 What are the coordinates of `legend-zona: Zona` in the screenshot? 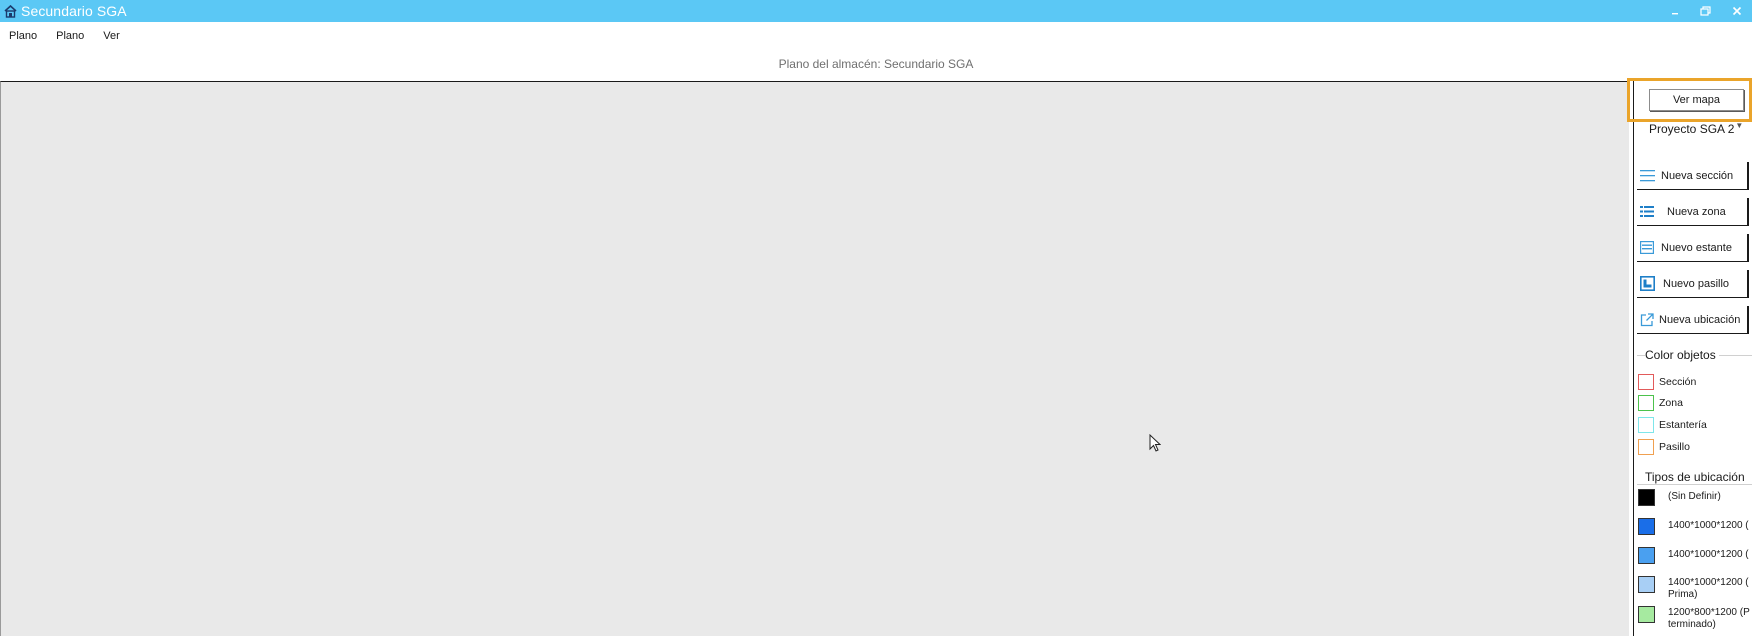 It's located at (1660, 403).